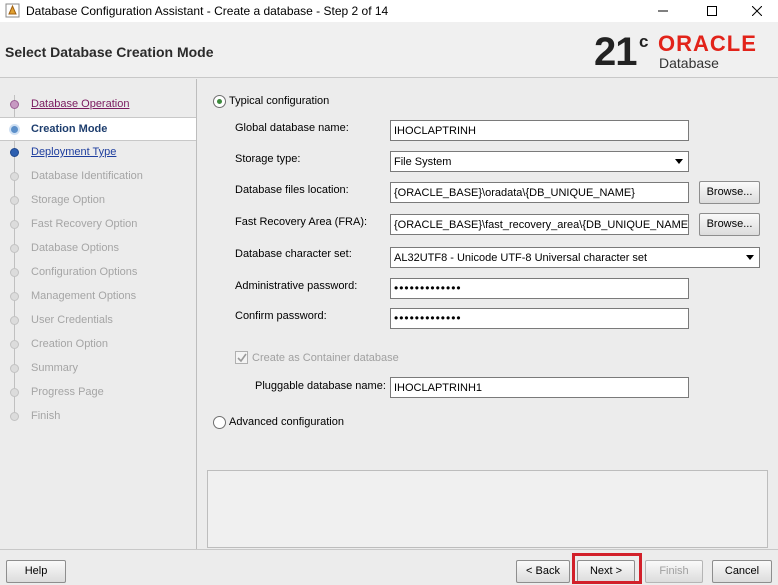 The width and height of the screenshot is (778, 585). I want to click on minimize-icon, so click(663, 11).